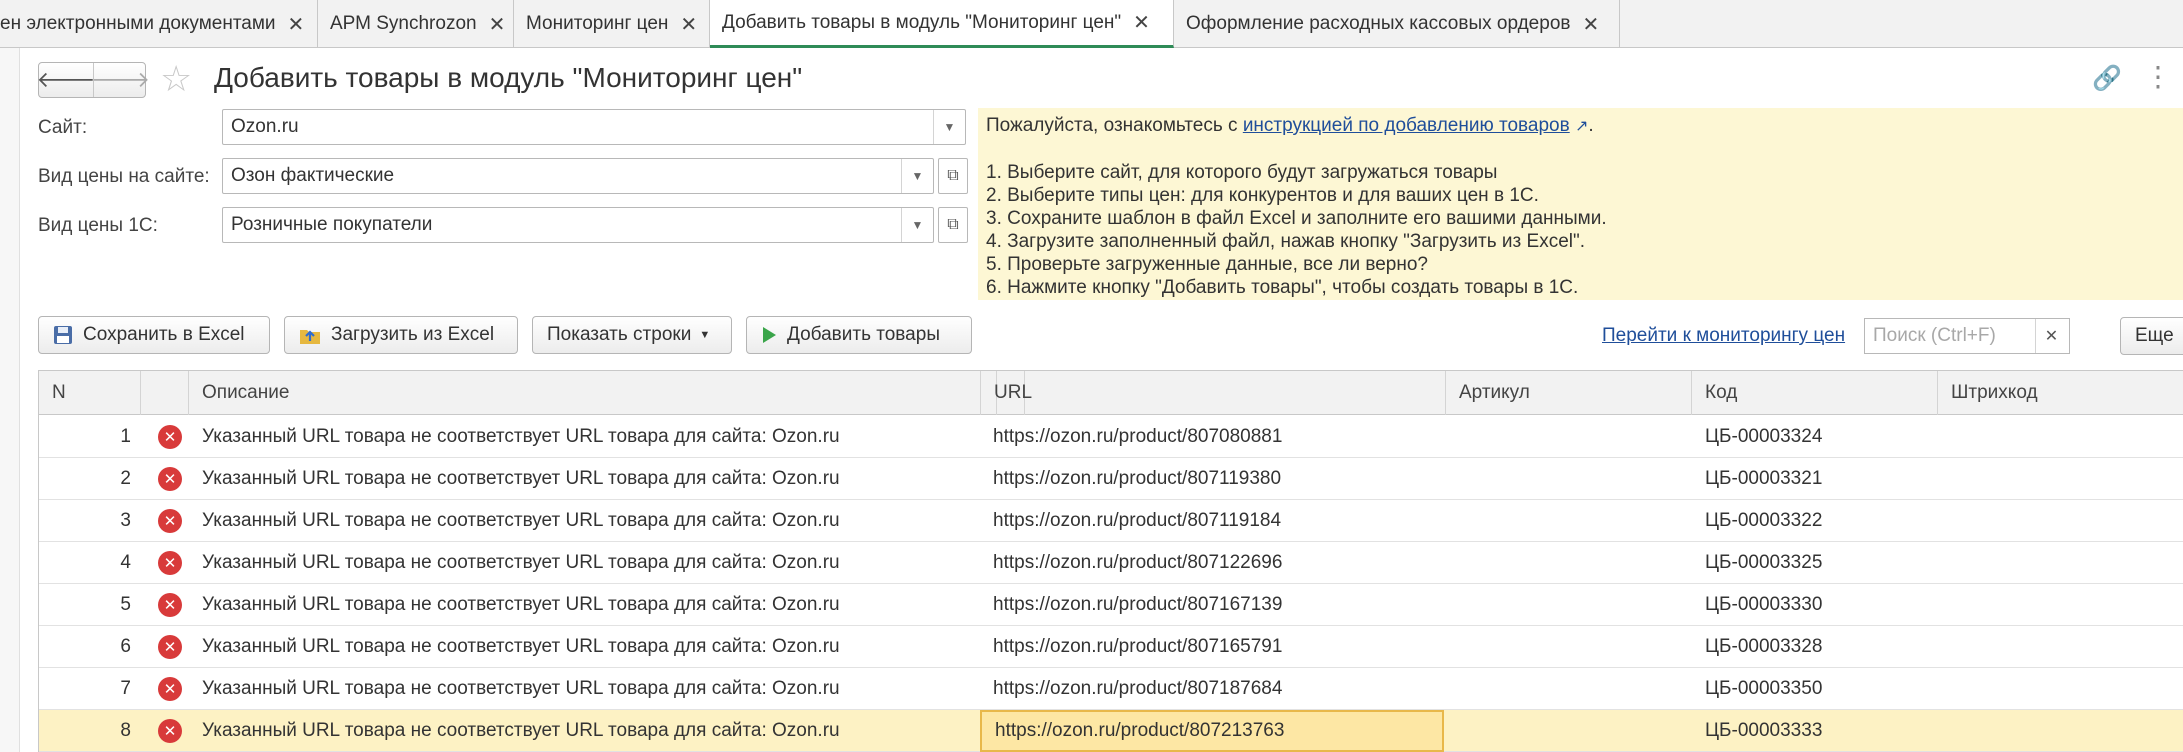 This screenshot has width=2183, height=752. Describe the element at coordinates (1723, 336) in the screenshot. I see `goto-monitoring-link: Перейти к мониторингу цен` at that location.